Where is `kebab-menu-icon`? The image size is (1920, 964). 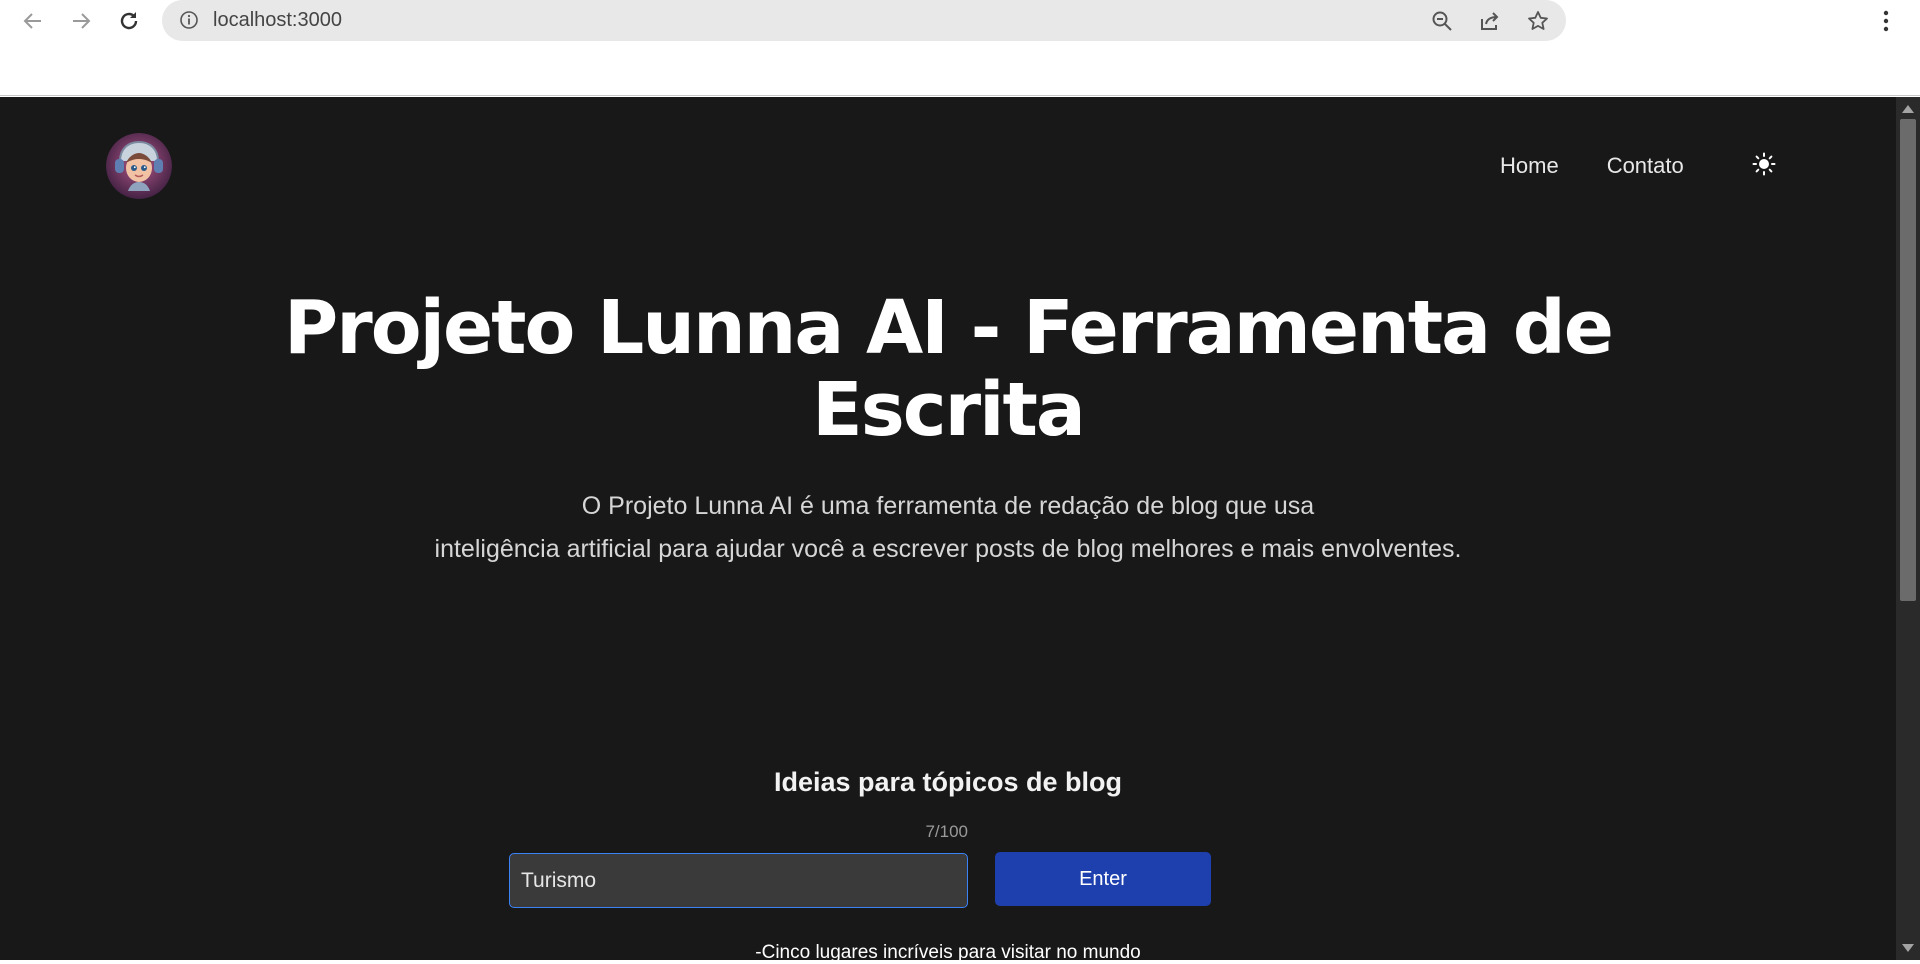
kebab-menu-icon is located at coordinates (1886, 21).